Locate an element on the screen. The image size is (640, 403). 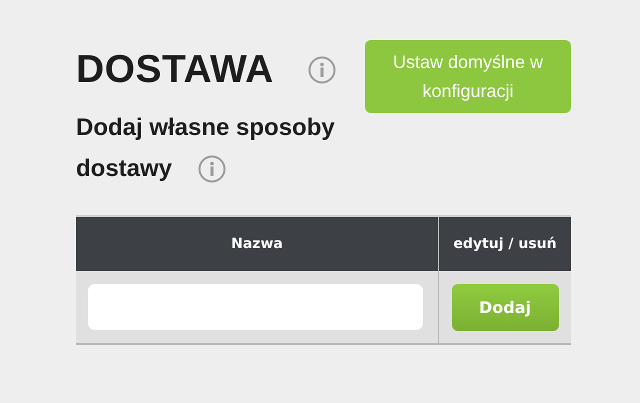
column-header: edytuj / usuń is located at coordinates (504, 243).